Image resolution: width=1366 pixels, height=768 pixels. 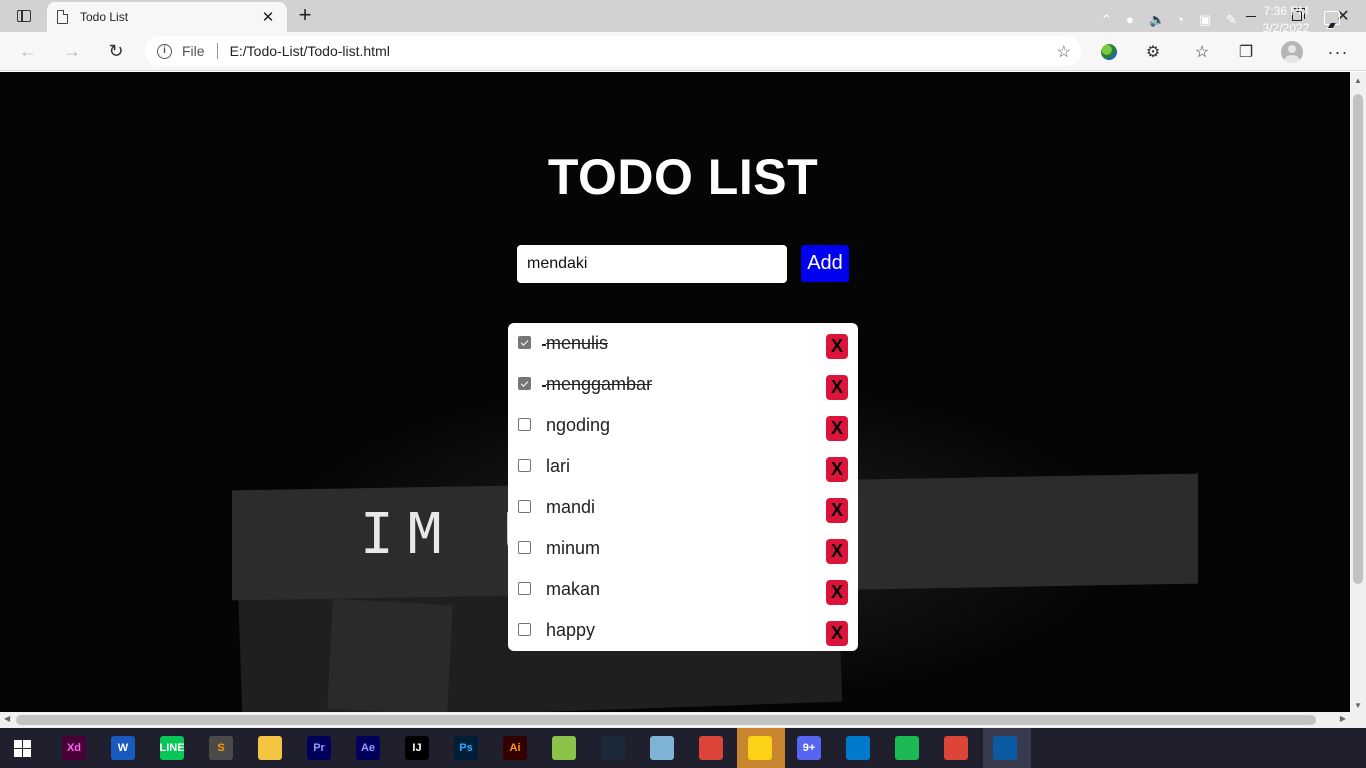 I want to click on back-button: ←, so click(x=28, y=51).